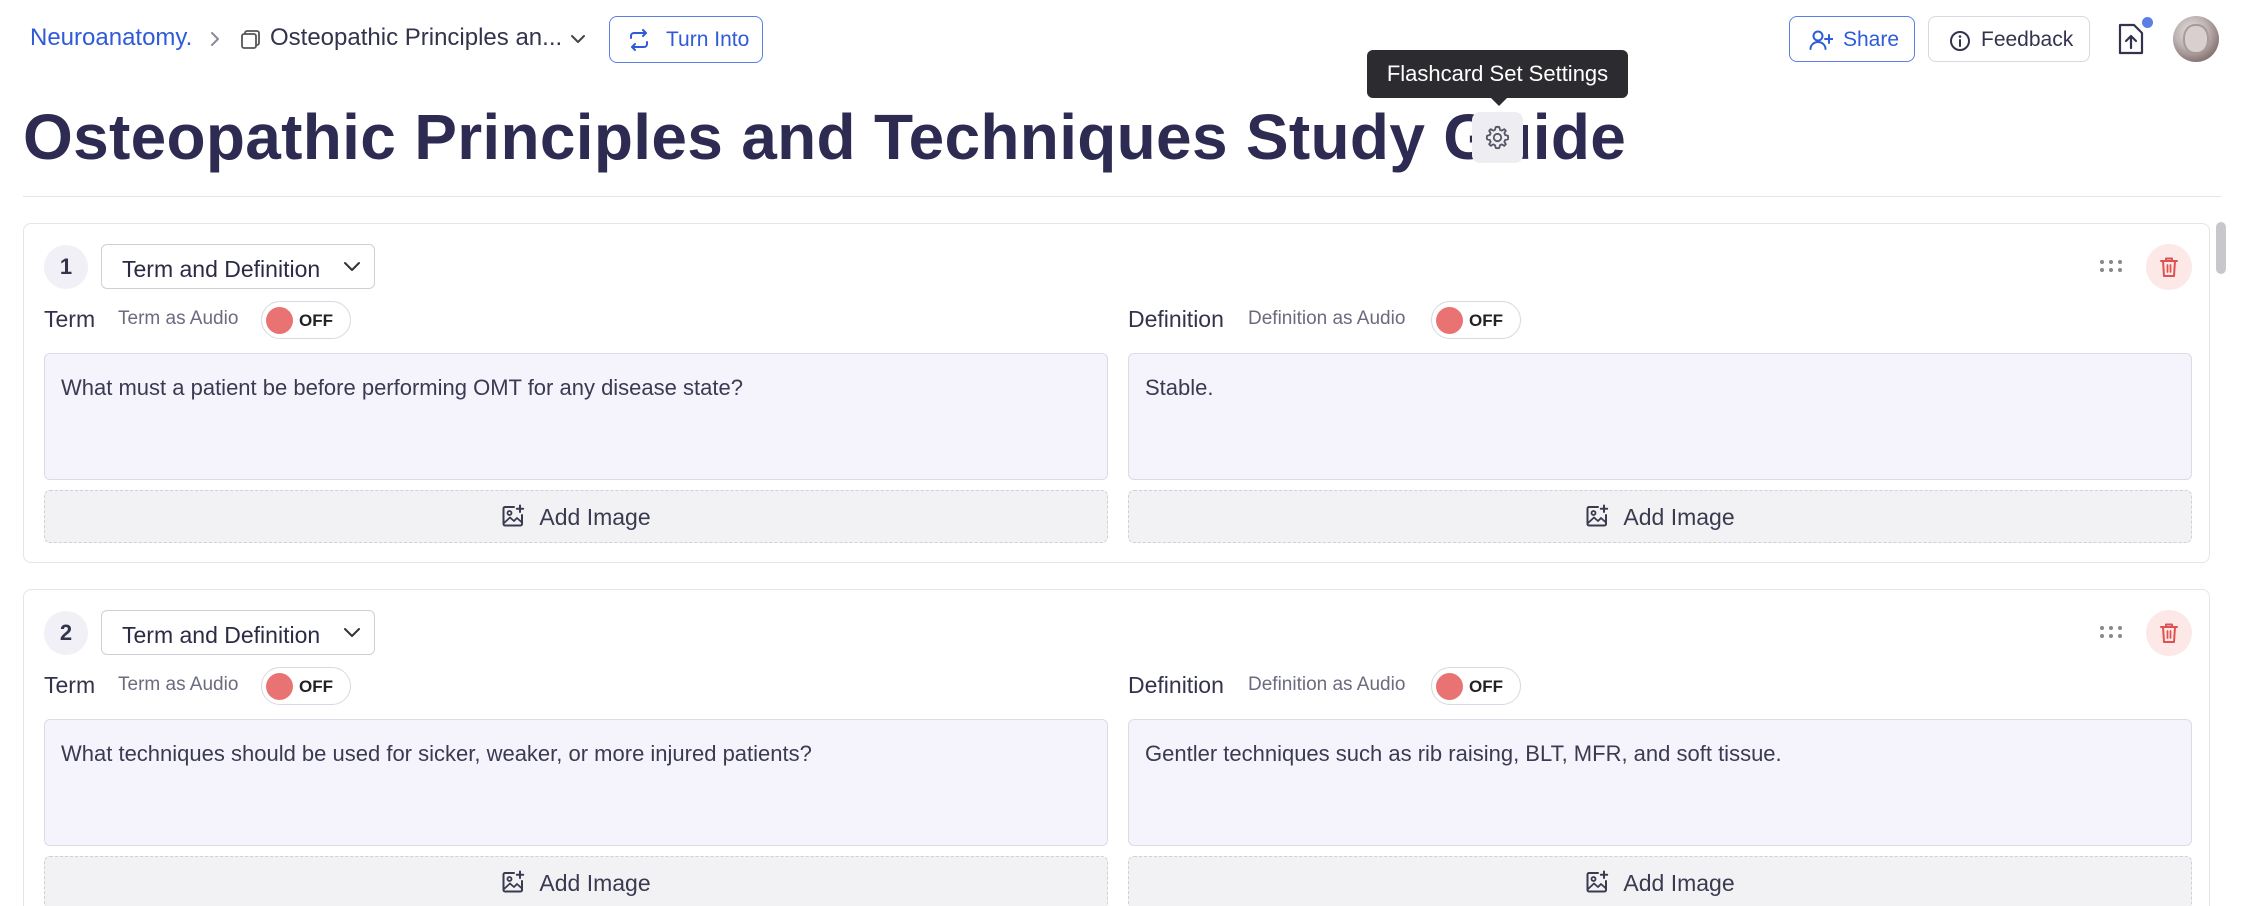  Describe the element at coordinates (1821, 40) in the screenshot. I see `add-user-icon` at that location.